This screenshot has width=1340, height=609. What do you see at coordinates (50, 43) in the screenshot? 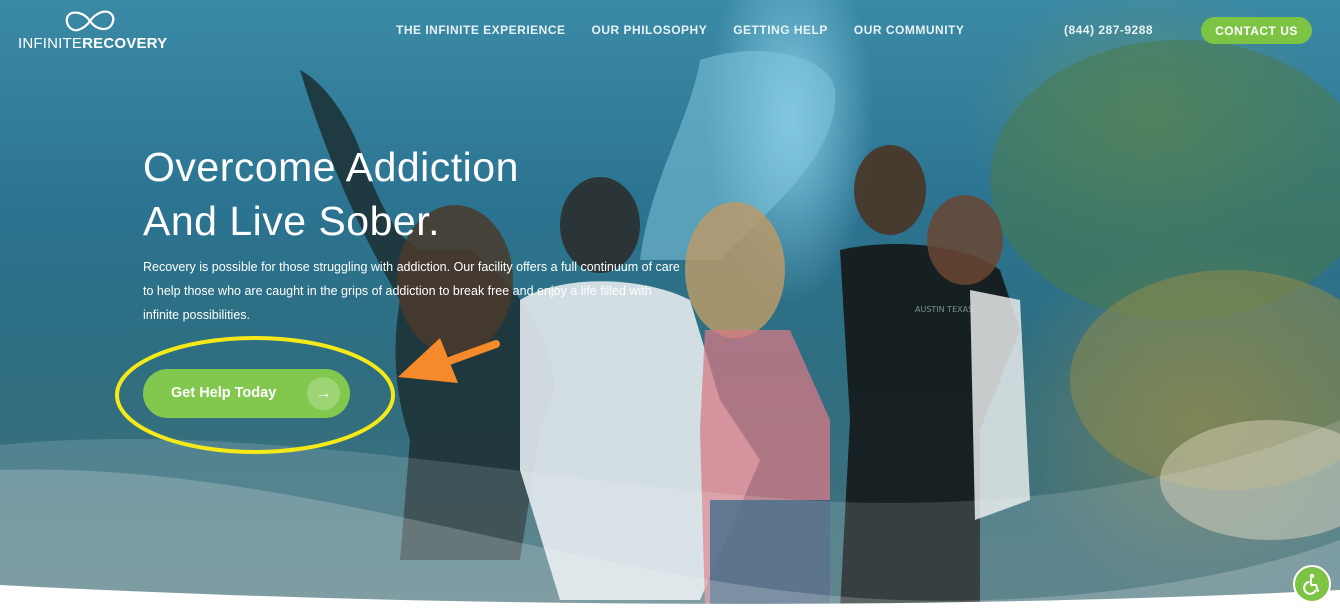
I see `logo-text-light: INFINITE` at bounding box center [50, 43].